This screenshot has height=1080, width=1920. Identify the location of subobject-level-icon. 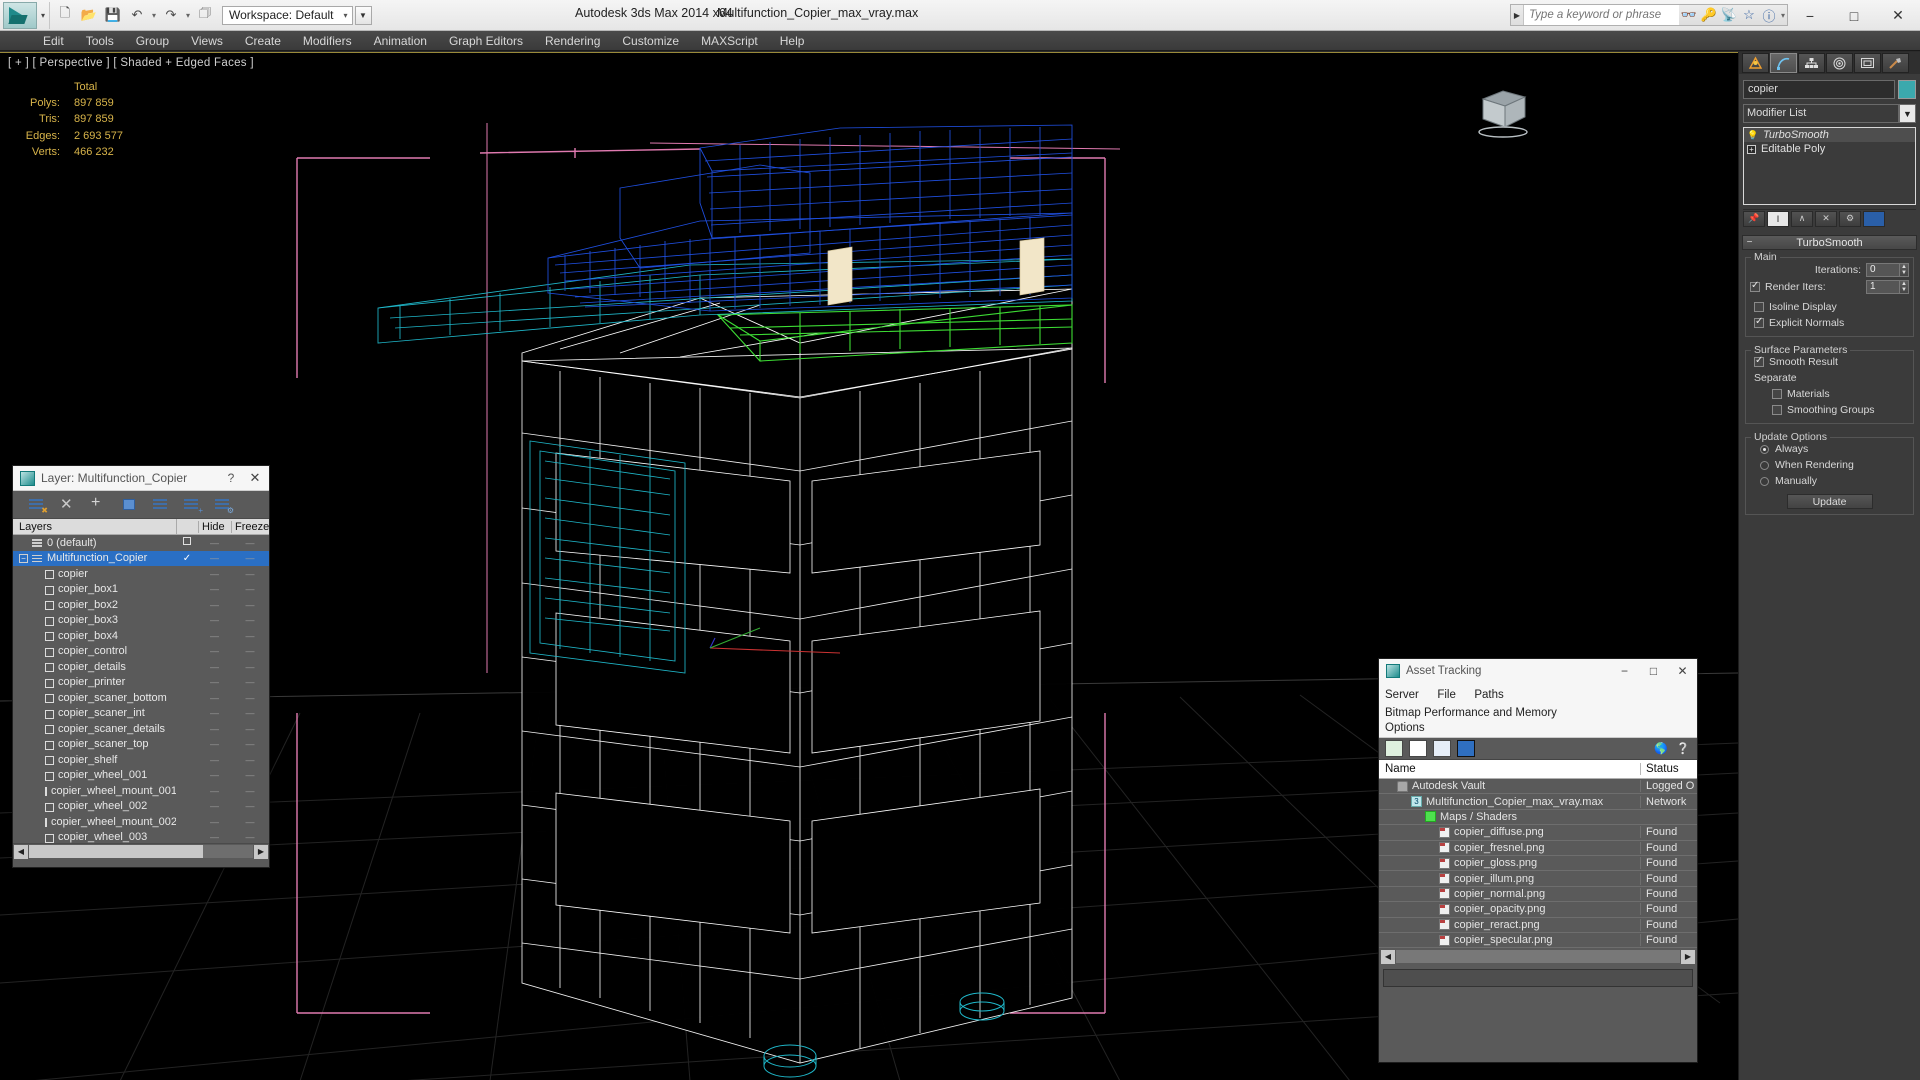
(1874, 218).